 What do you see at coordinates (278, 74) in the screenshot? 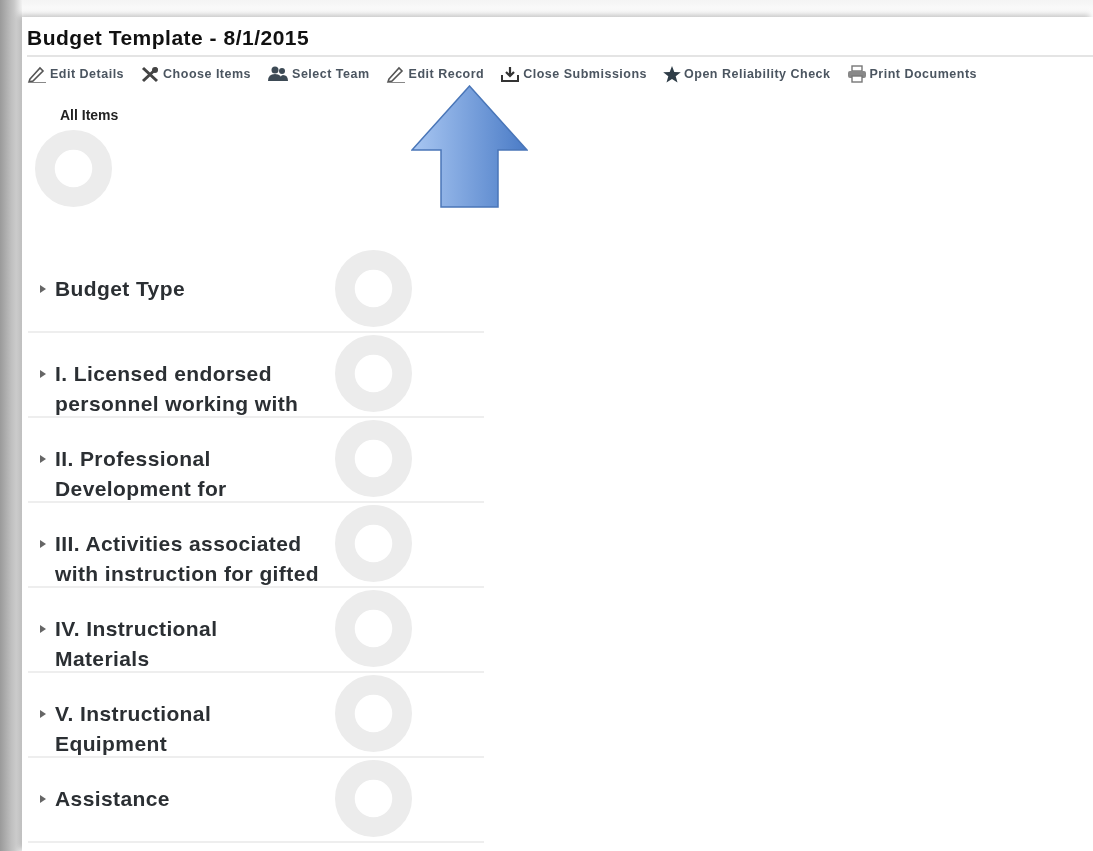
I see `people-icon` at bounding box center [278, 74].